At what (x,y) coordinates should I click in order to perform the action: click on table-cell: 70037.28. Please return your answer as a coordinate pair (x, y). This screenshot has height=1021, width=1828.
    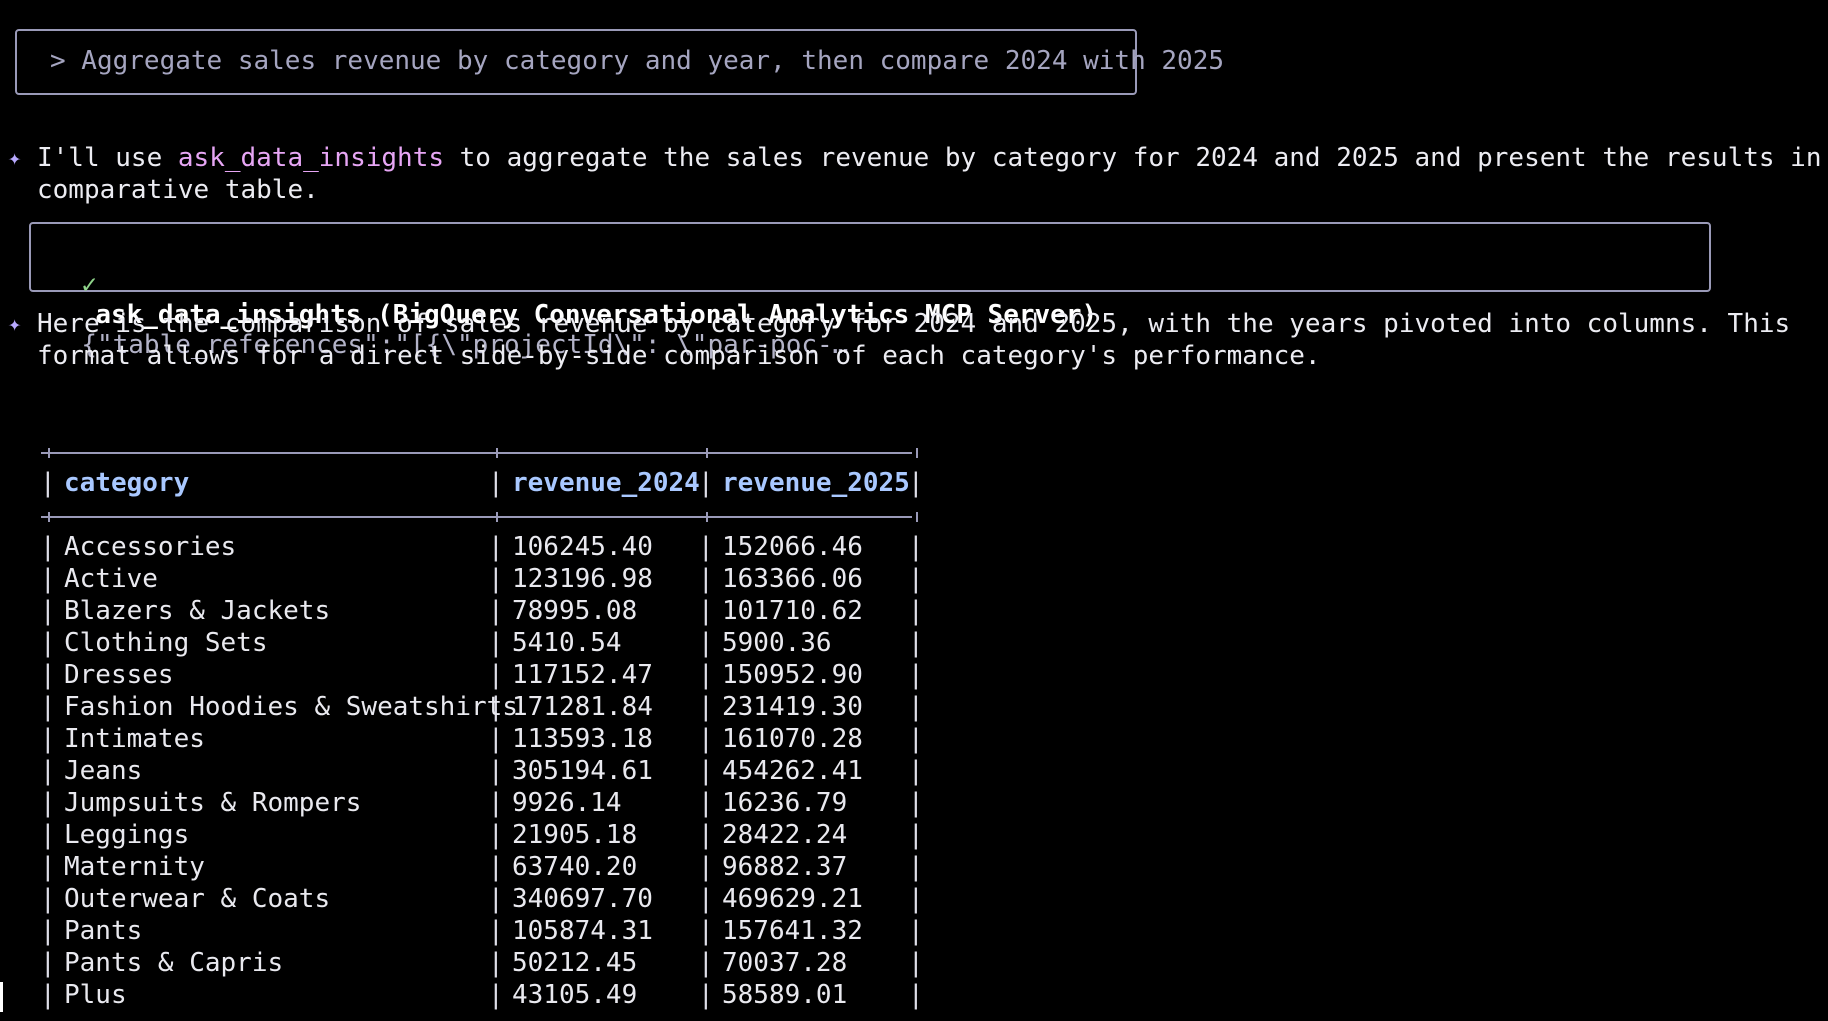
    Looking at the image, I should click on (785, 963).